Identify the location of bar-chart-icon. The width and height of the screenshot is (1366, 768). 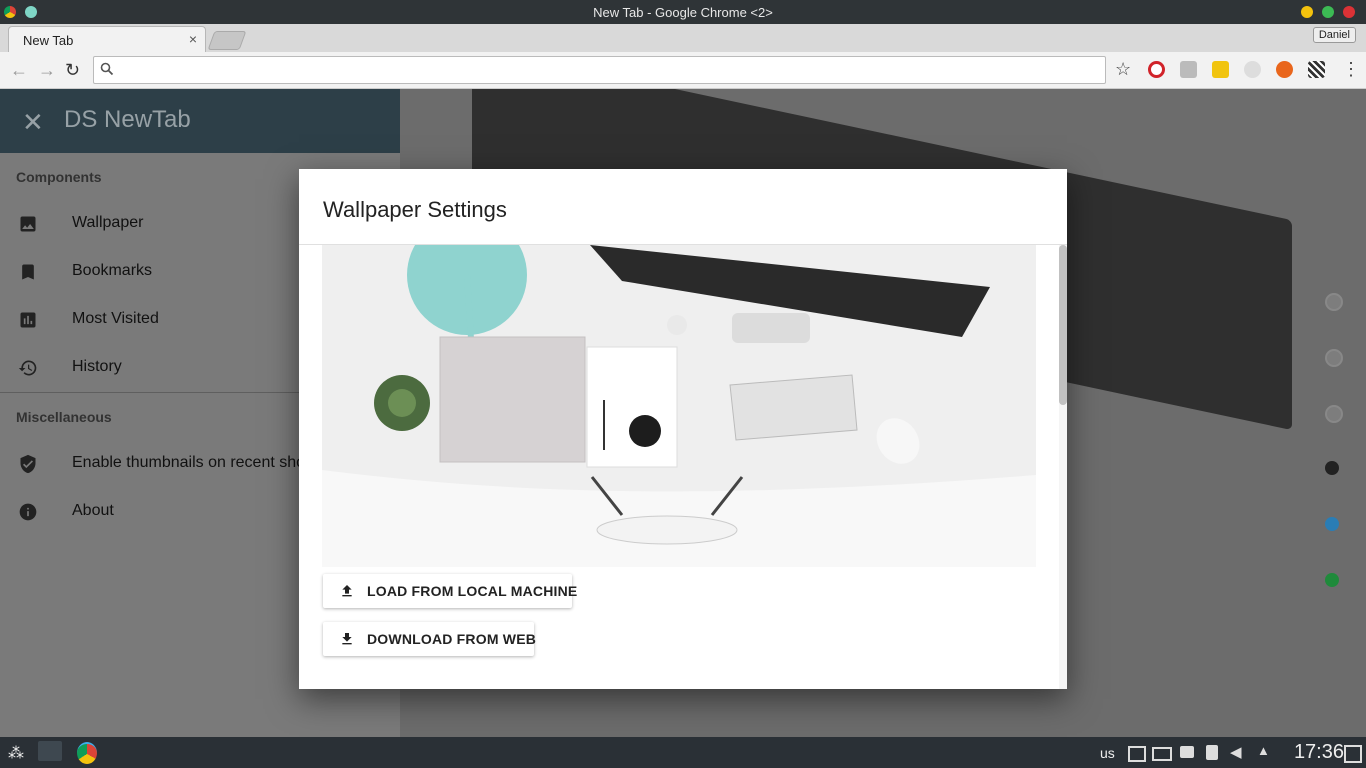
(28, 320).